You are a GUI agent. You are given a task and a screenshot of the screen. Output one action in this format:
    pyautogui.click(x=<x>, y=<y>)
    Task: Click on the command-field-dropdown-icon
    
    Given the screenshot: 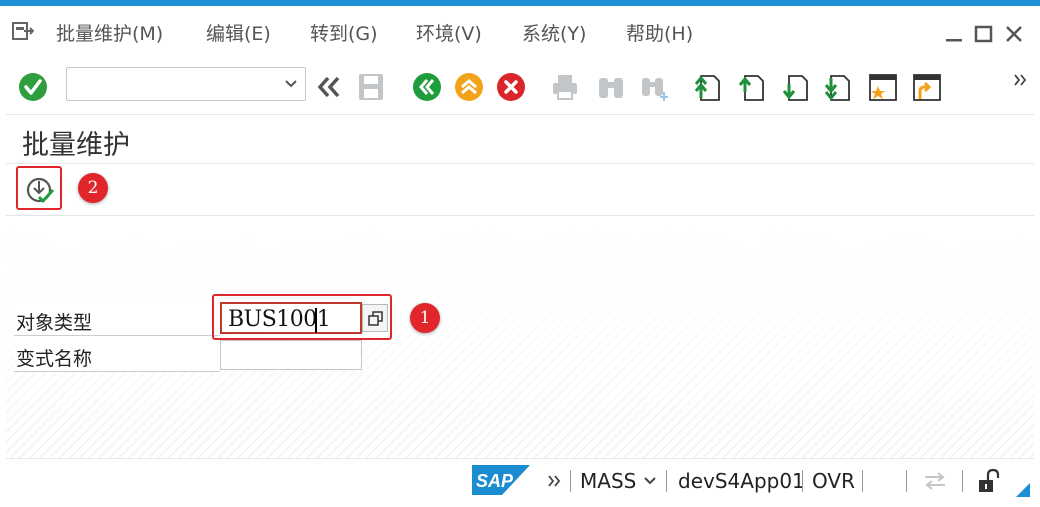 What is the action you would take?
    pyautogui.click(x=291, y=83)
    